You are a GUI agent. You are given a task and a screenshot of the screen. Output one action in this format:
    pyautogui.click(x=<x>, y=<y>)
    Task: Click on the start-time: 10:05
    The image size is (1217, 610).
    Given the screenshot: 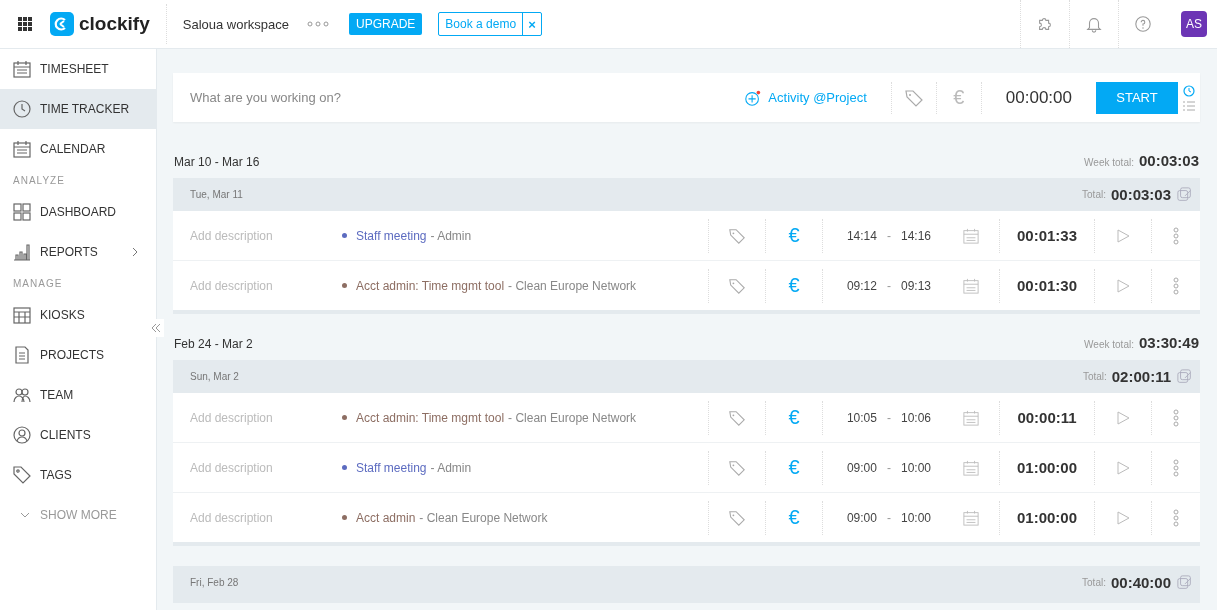 What is the action you would take?
    pyautogui.click(x=861, y=417)
    